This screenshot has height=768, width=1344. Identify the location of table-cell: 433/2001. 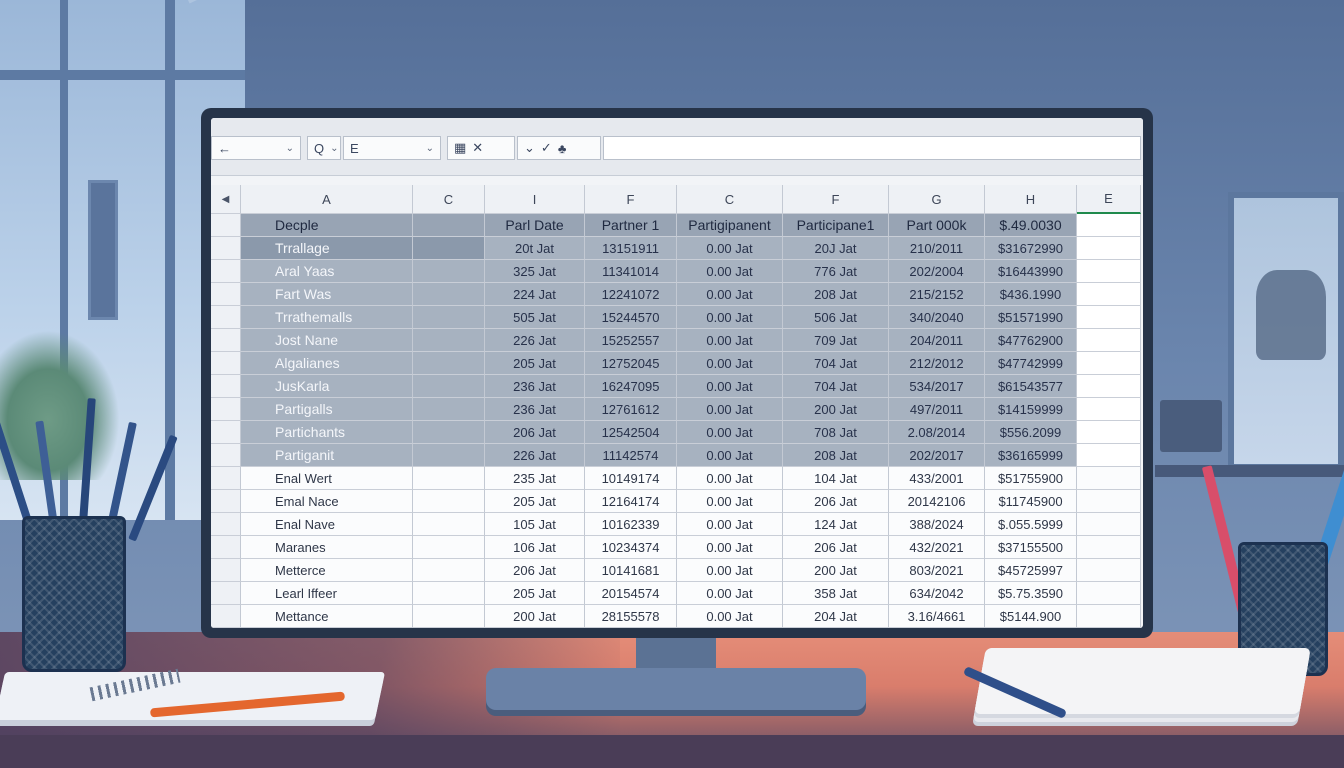
(937, 478).